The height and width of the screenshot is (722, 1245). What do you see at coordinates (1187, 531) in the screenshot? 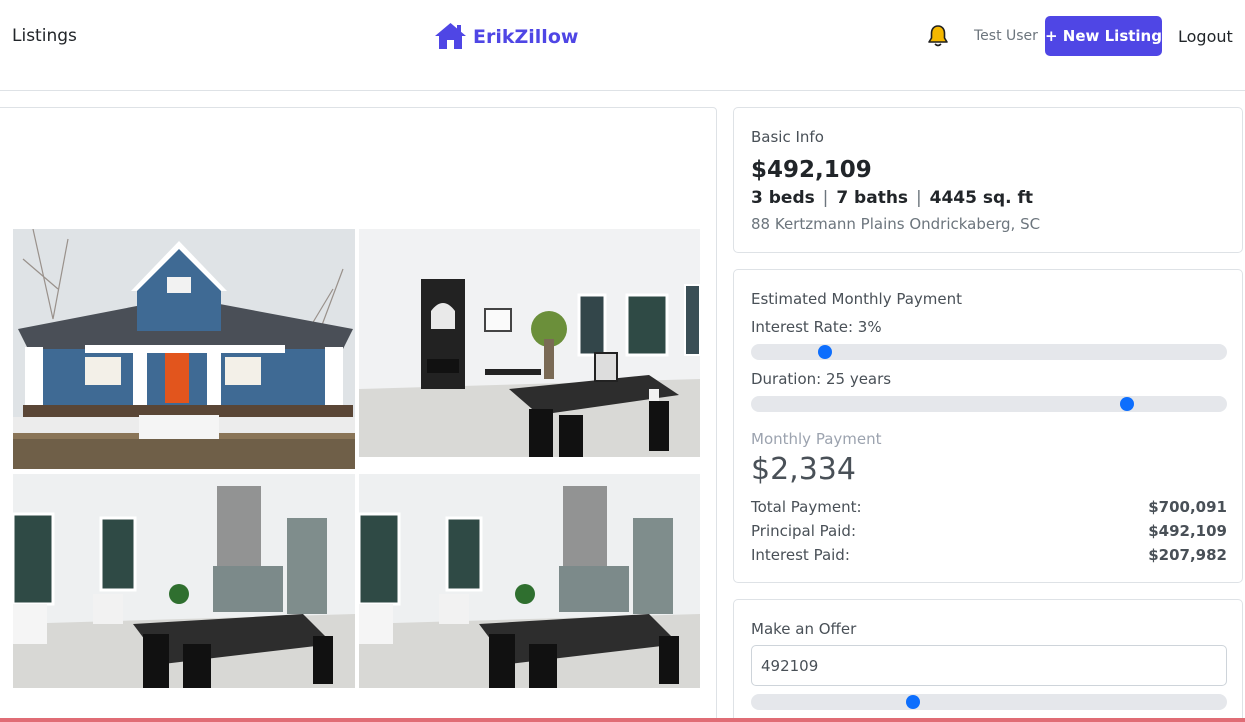
I see `principal-paid-value: $492,109` at bounding box center [1187, 531].